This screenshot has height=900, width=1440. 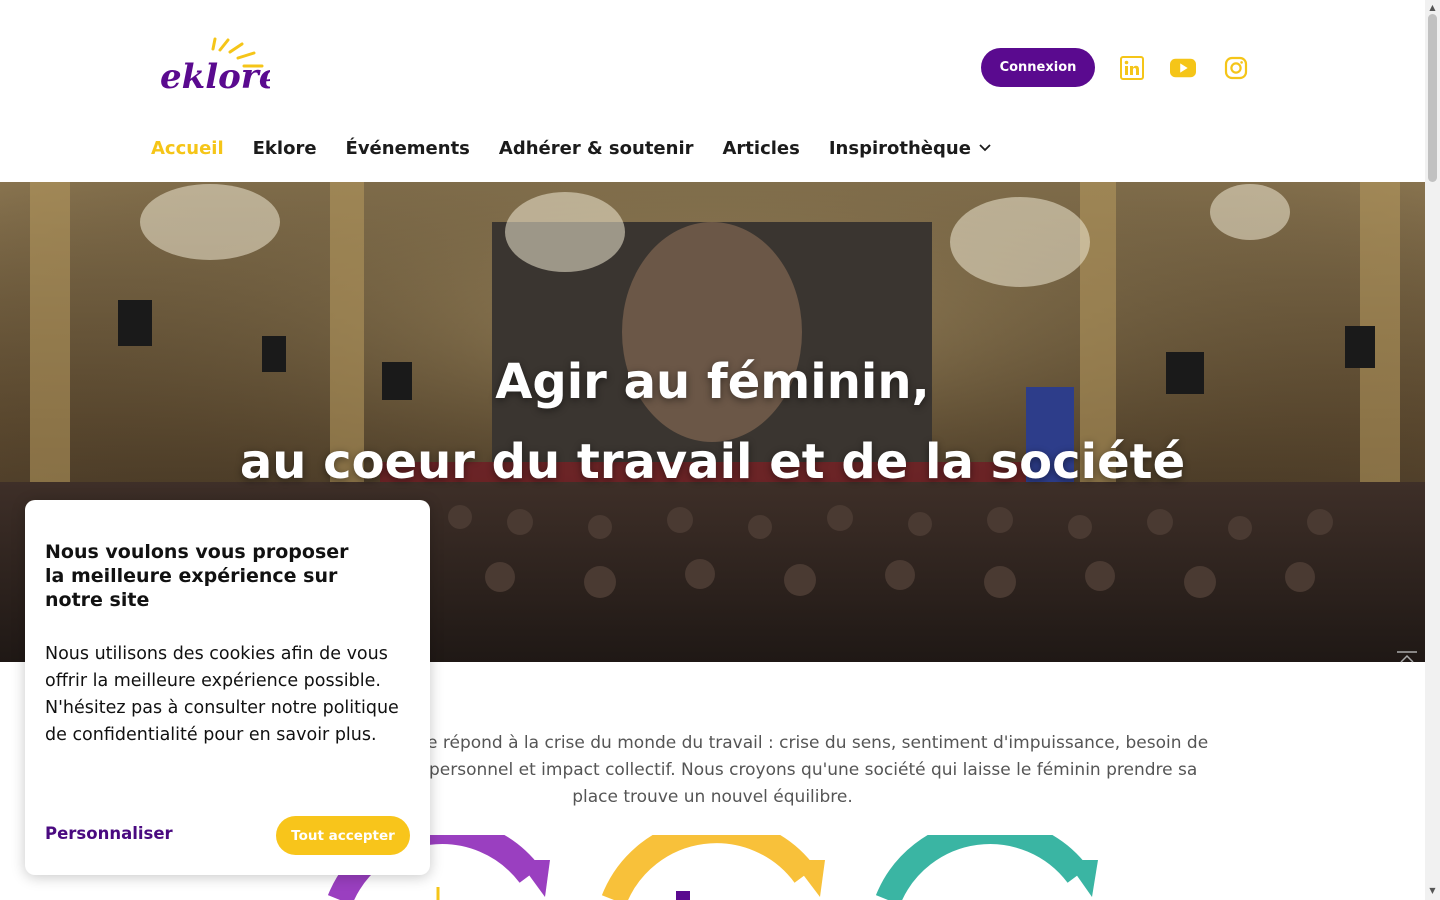 What do you see at coordinates (109, 833) in the screenshot?
I see `cookie-customize-link: Personnaliser` at bounding box center [109, 833].